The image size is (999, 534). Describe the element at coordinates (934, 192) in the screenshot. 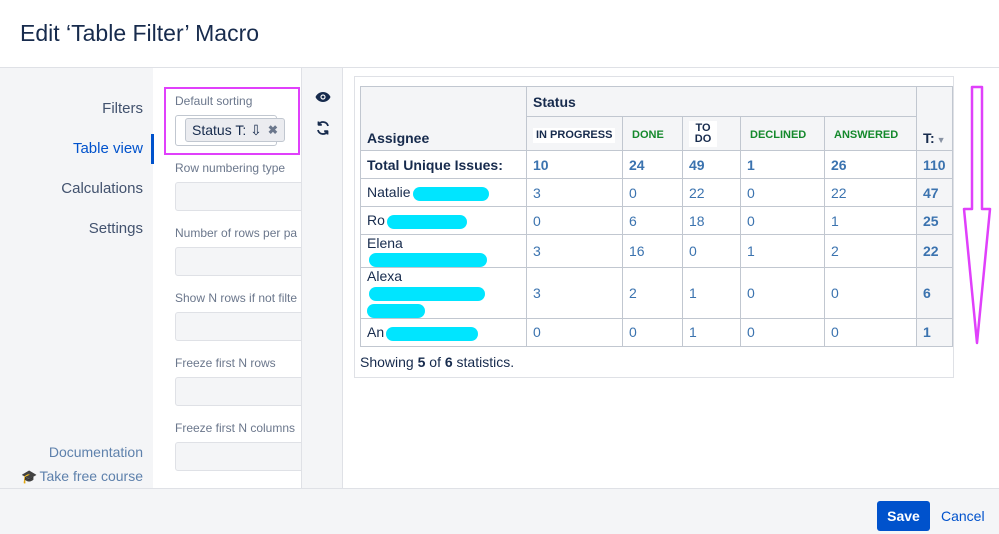

I see `row-total-cell: 47` at that location.